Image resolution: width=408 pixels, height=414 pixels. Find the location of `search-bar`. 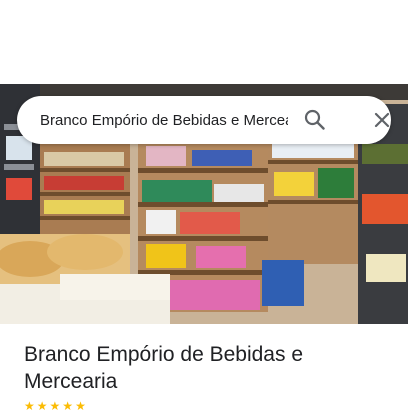

search-bar is located at coordinates (204, 120).